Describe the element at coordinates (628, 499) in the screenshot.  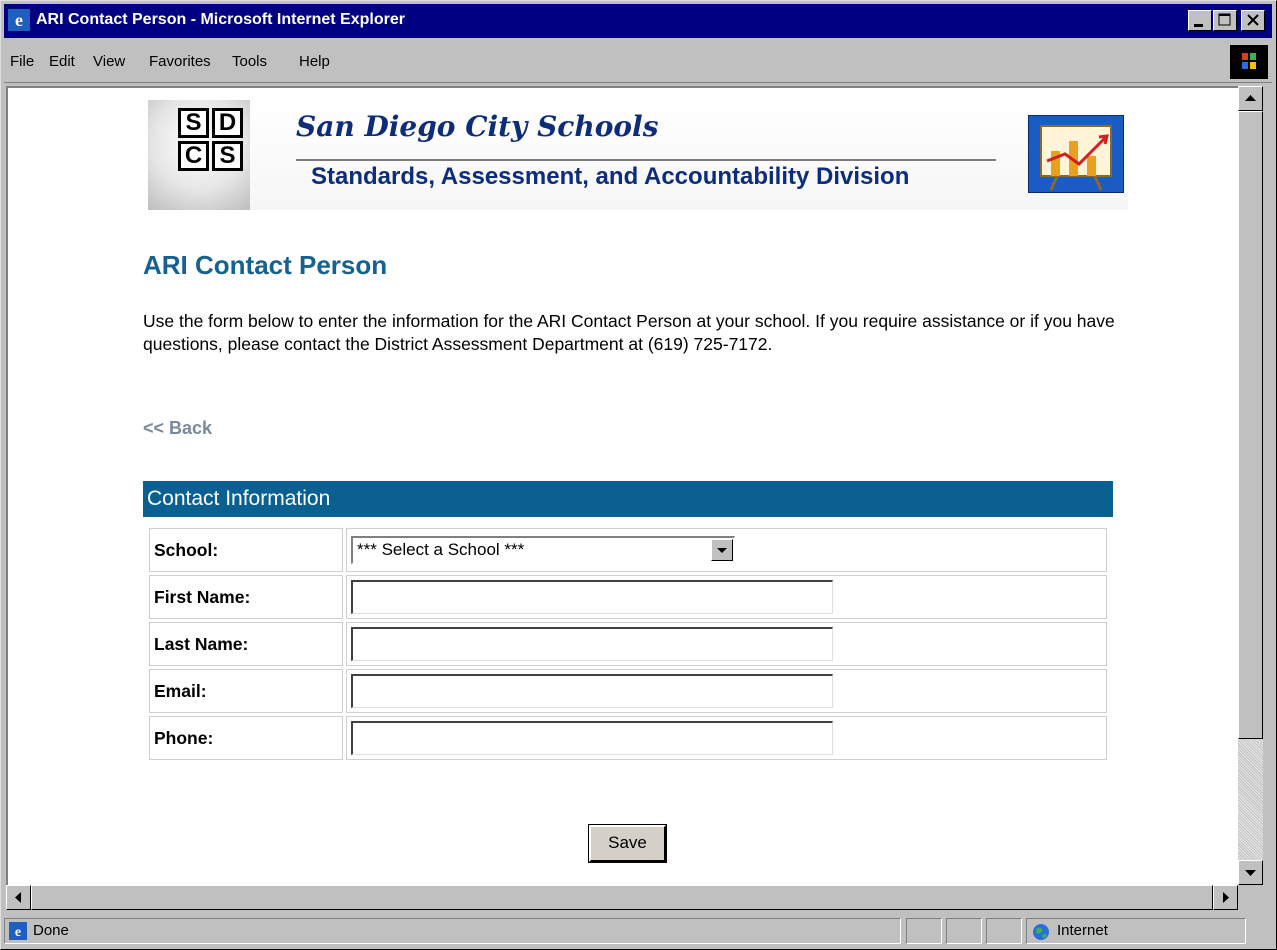
I see `section-header: Contact Information` at that location.